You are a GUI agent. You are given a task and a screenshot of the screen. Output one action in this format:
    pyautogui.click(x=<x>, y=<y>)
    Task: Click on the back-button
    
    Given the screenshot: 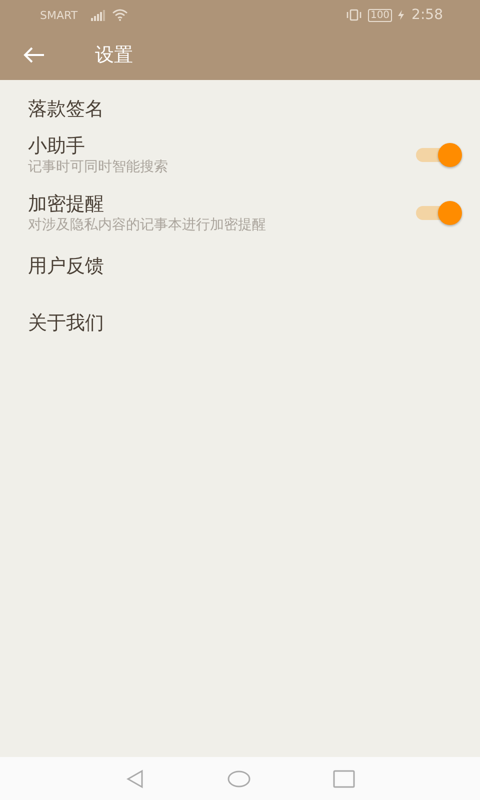 What is the action you would take?
    pyautogui.click(x=34, y=55)
    